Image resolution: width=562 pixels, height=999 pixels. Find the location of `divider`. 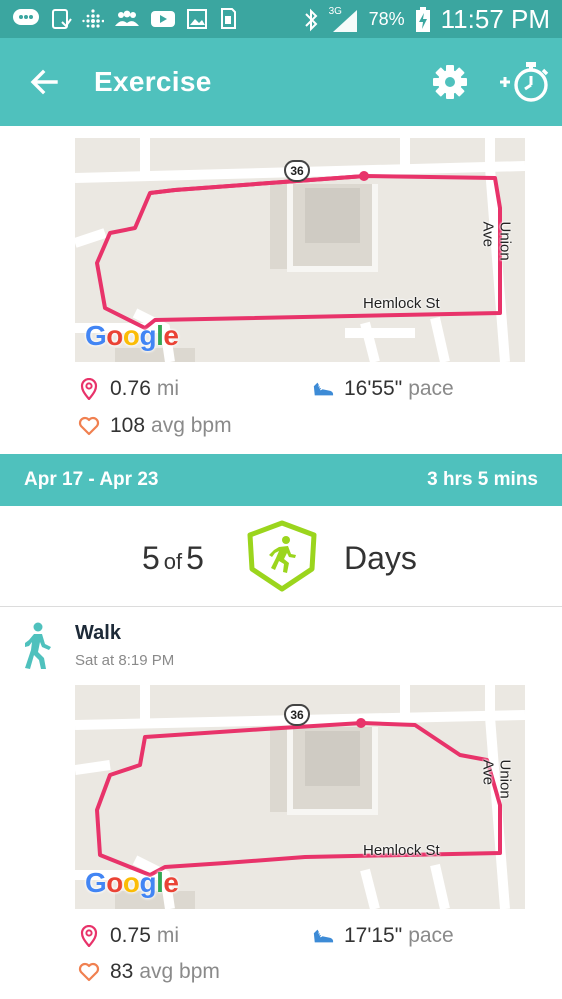

divider is located at coordinates (281, 606).